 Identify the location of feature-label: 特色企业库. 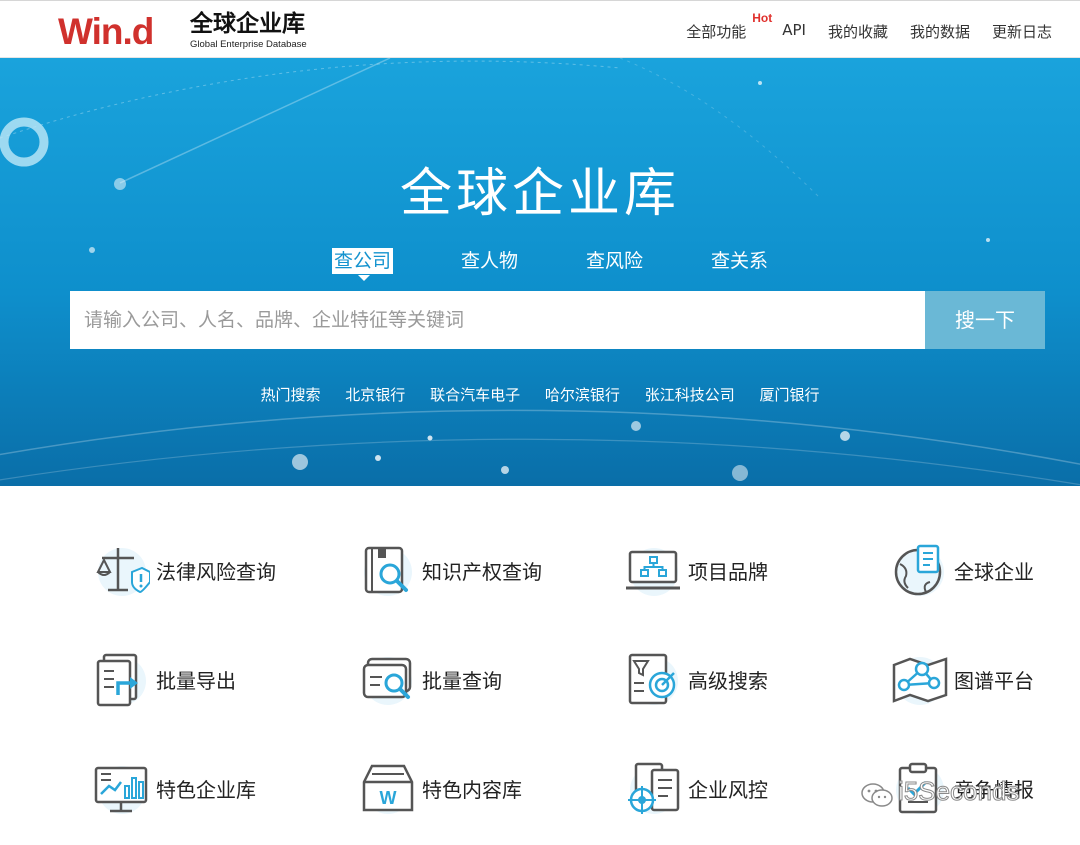
(206, 789).